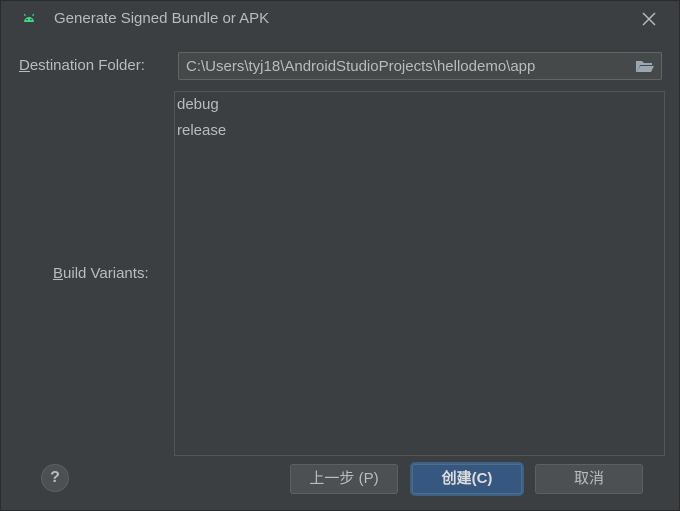 This screenshot has height=511, width=680. What do you see at coordinates (344, 479) in the screenshot?
I see `previous-button: 上一步 (P)` at bounding box center [344, 479].